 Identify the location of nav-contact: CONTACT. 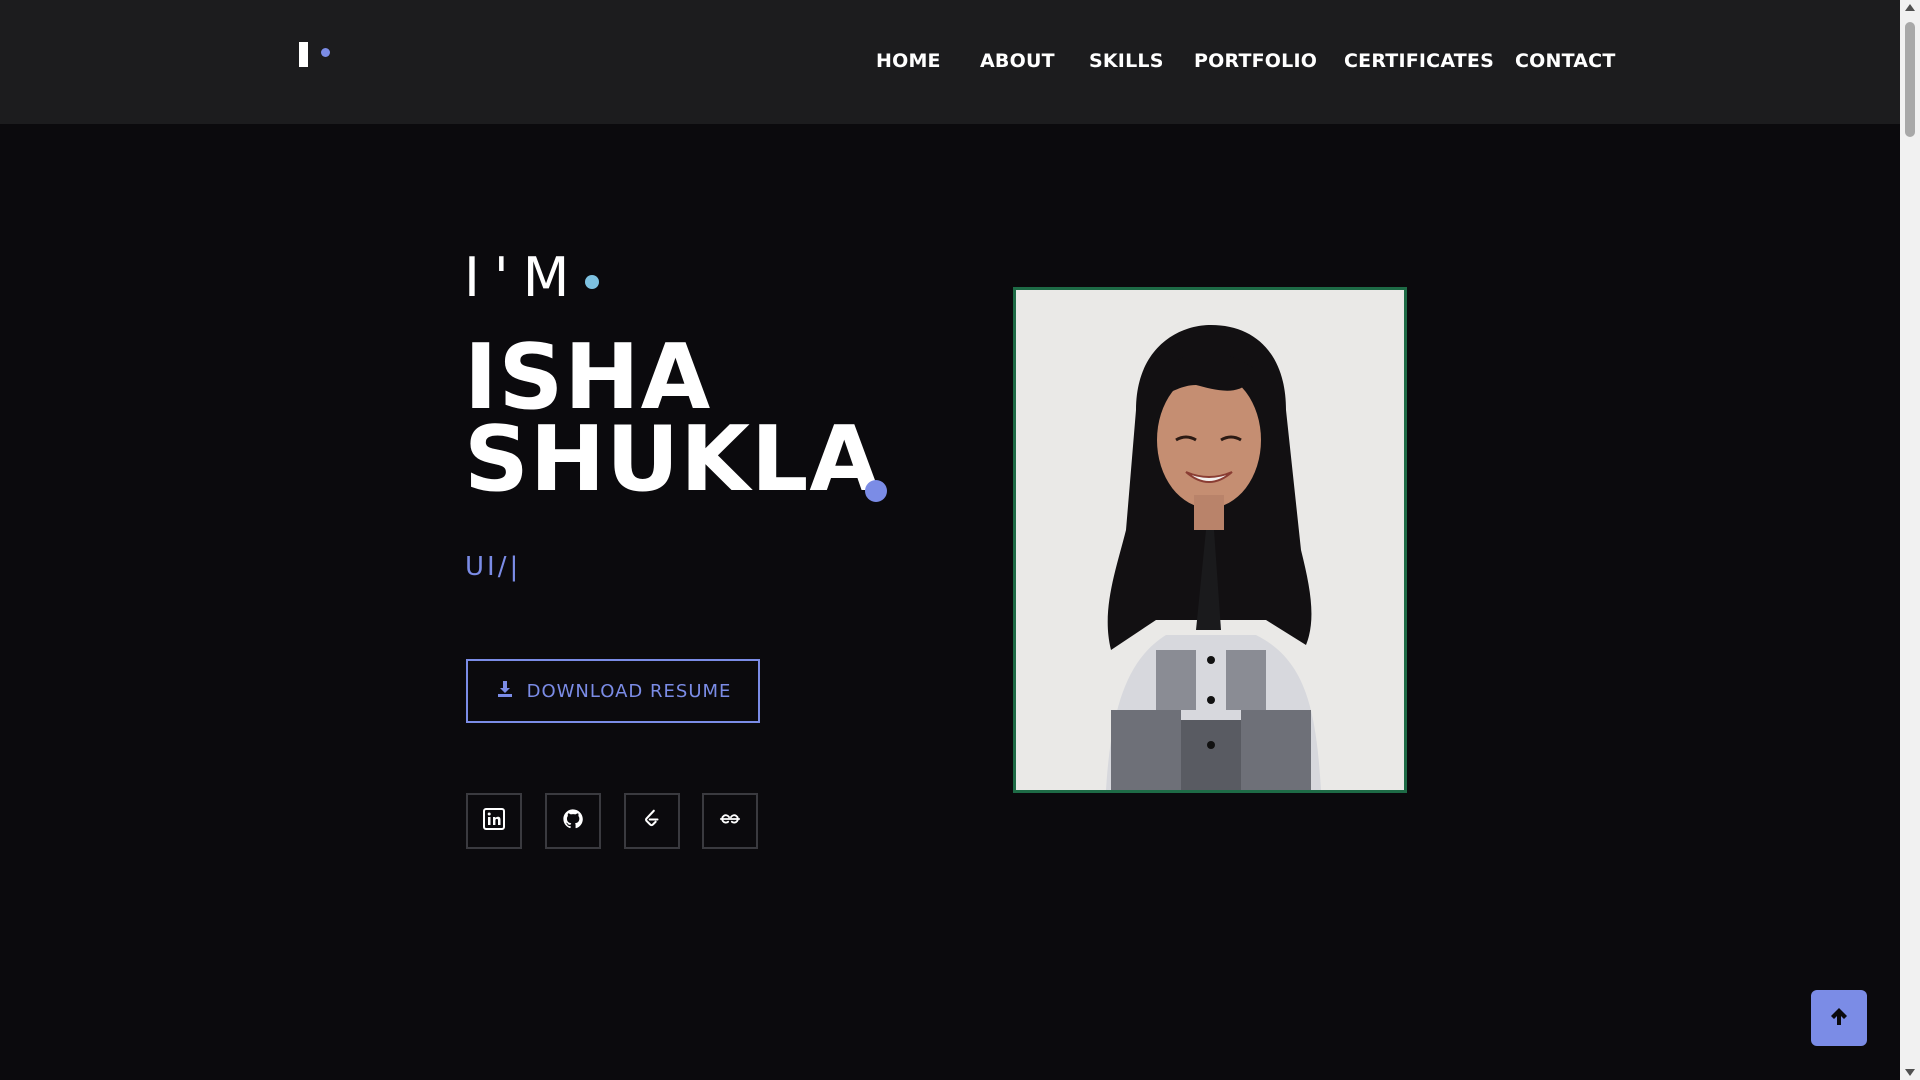
(1565, 61).